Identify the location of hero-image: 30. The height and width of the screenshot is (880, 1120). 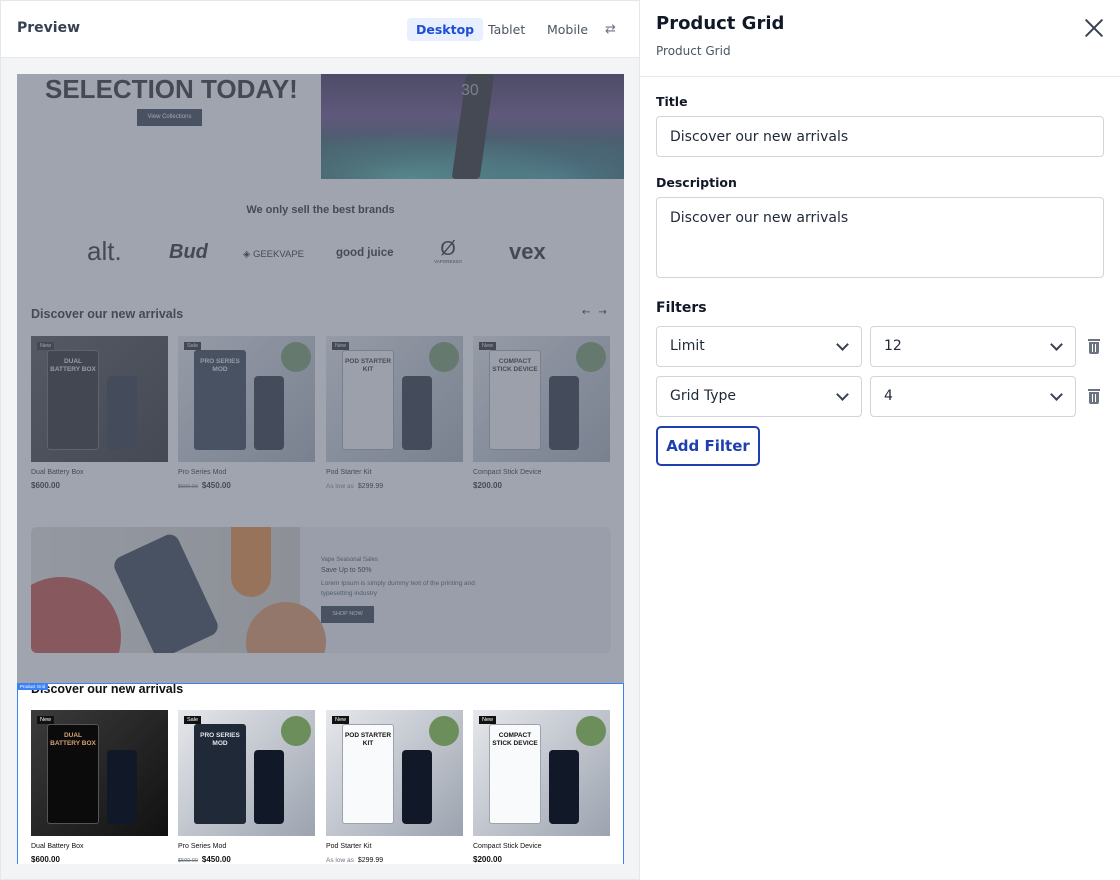
(472, 126).